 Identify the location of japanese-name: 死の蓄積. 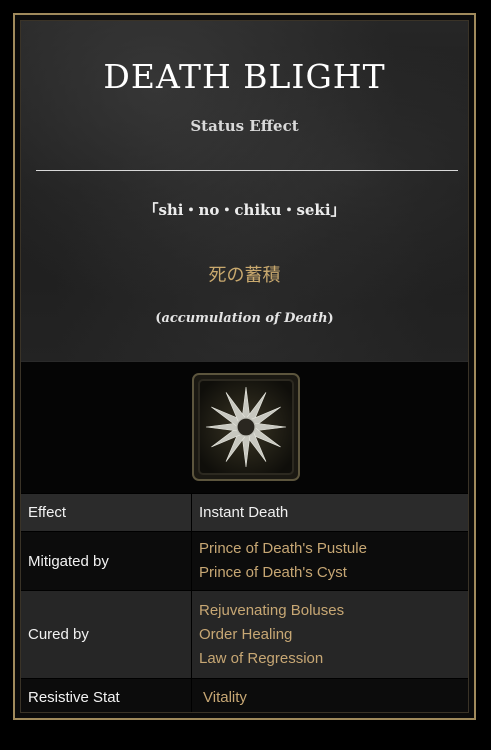
(244, 275).